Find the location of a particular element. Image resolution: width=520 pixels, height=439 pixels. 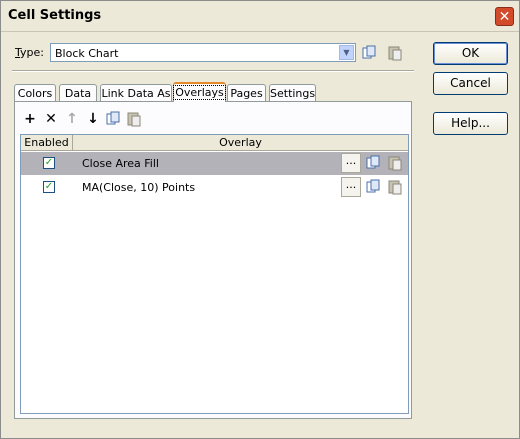

title-bar: Cell Settings ✕ is located at coordinates (260, 16).